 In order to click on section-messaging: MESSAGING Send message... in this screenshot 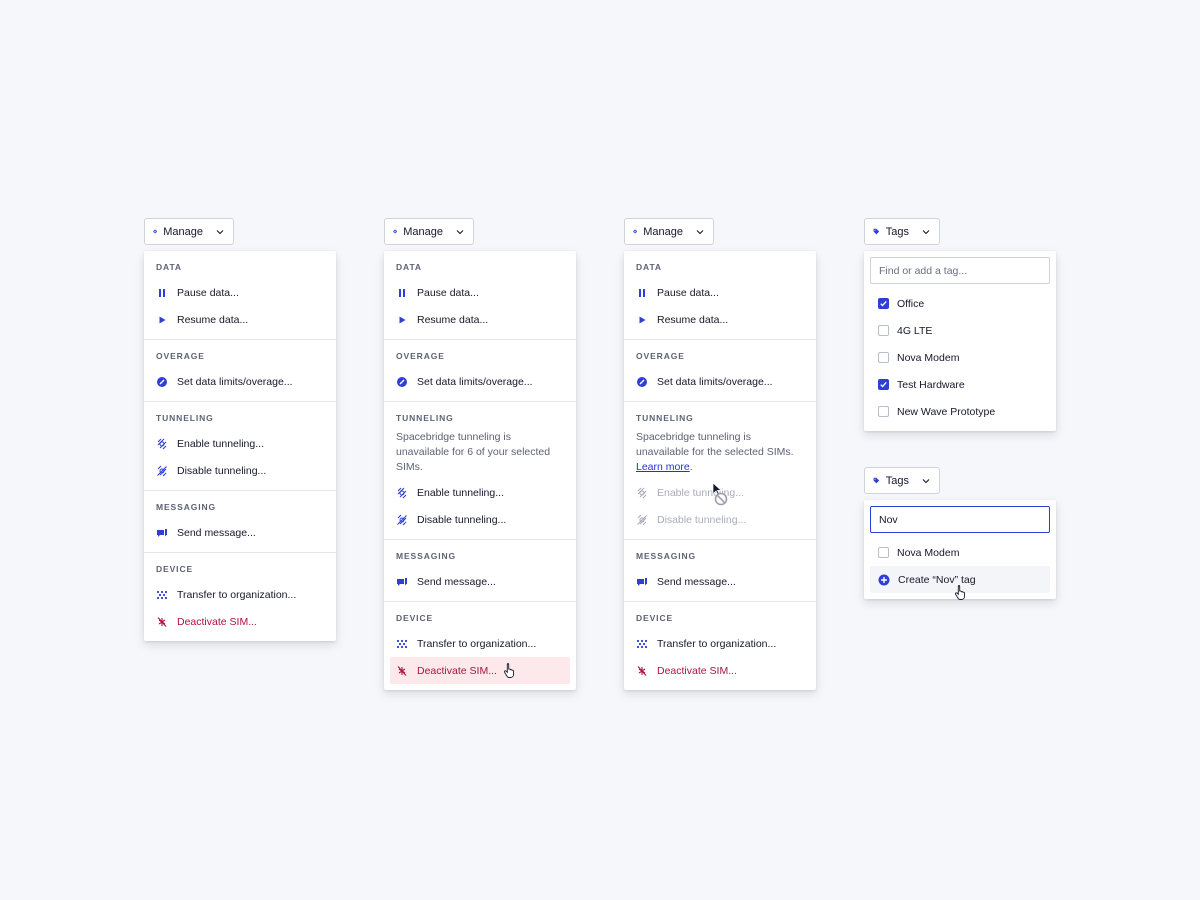, I will do `click(240, 522)`.